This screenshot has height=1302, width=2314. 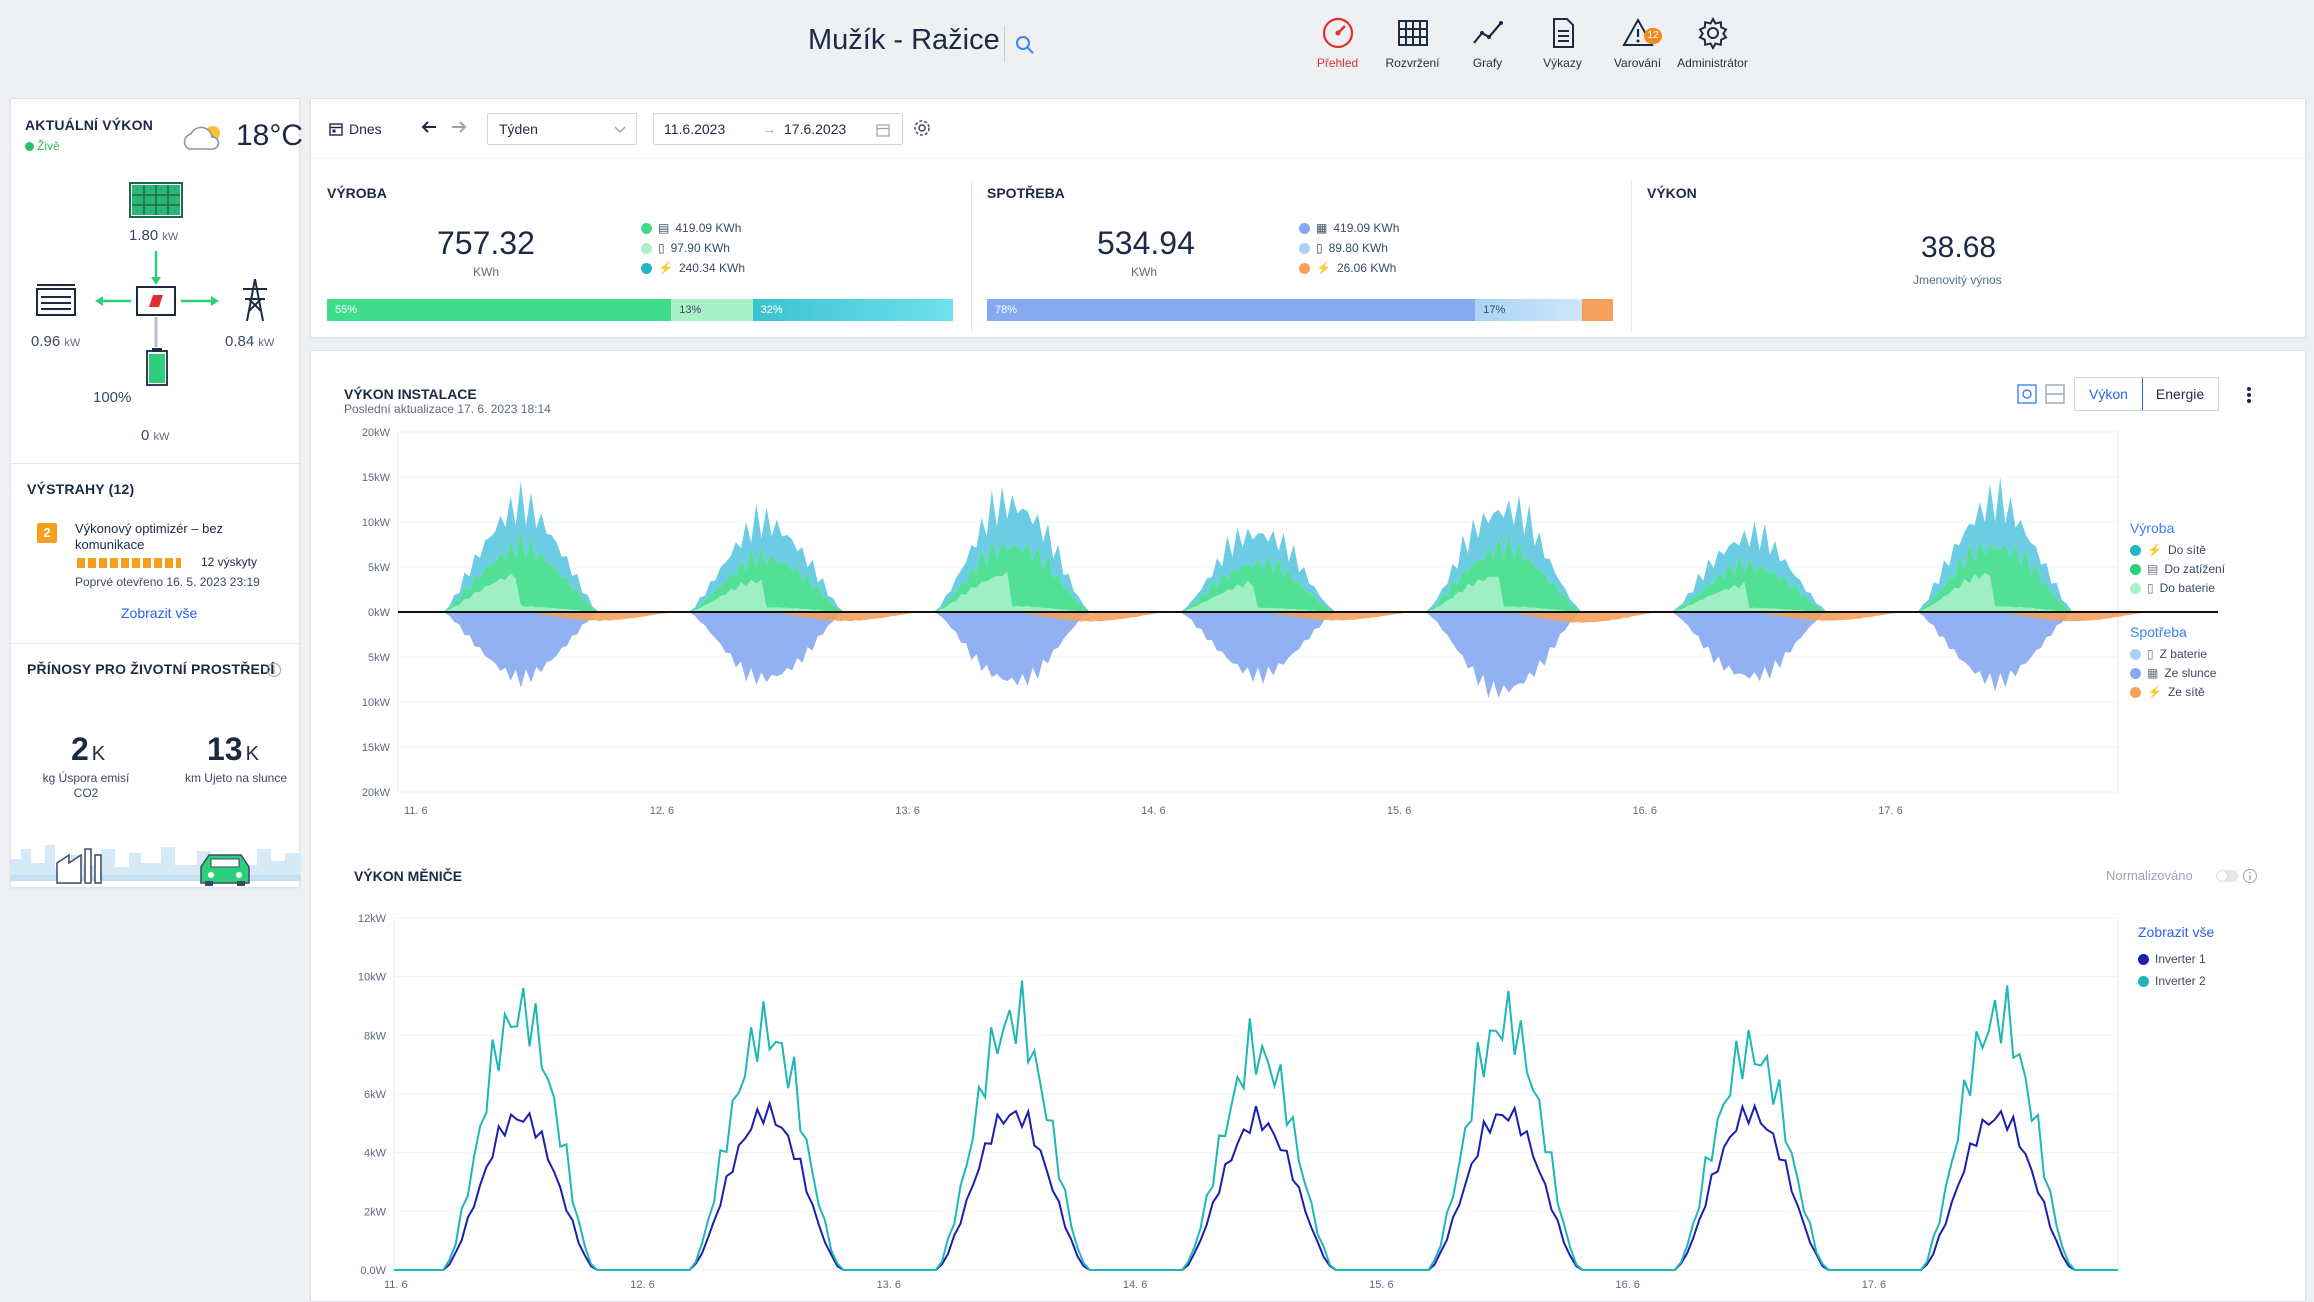 What do you see at coordinates (1231, 310) in the screenshot?
I see `consumption-bar-sun: 78%` at bounding box center [1231, 310].